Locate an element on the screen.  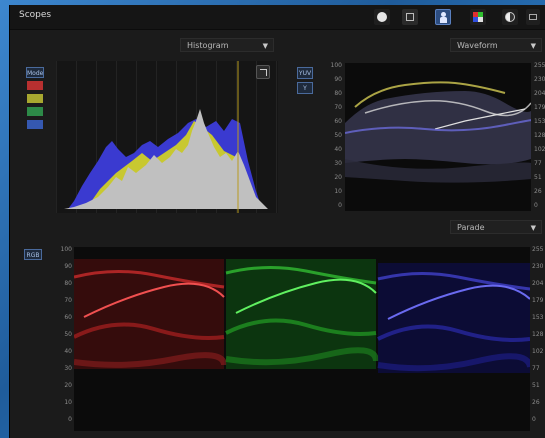
waveform-chart is located at coordinates (438, 137).